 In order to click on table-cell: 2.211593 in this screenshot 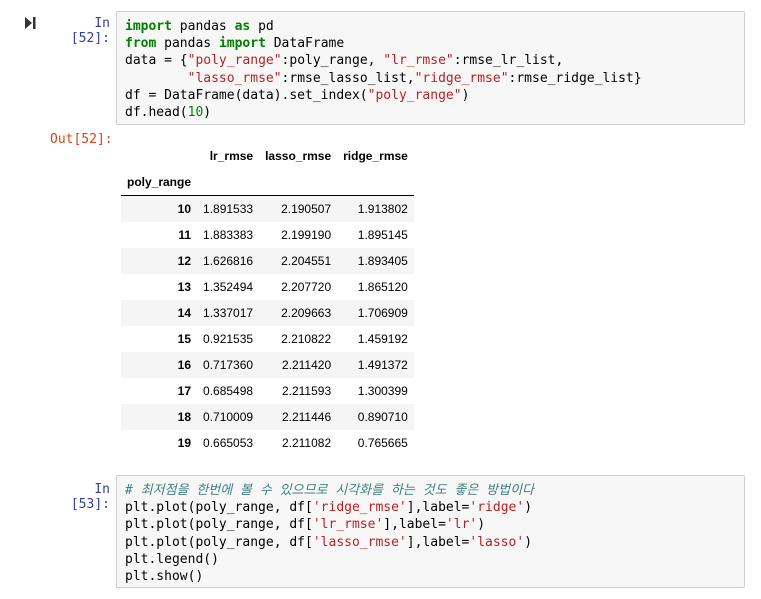, I will do `click(306, 391)`.